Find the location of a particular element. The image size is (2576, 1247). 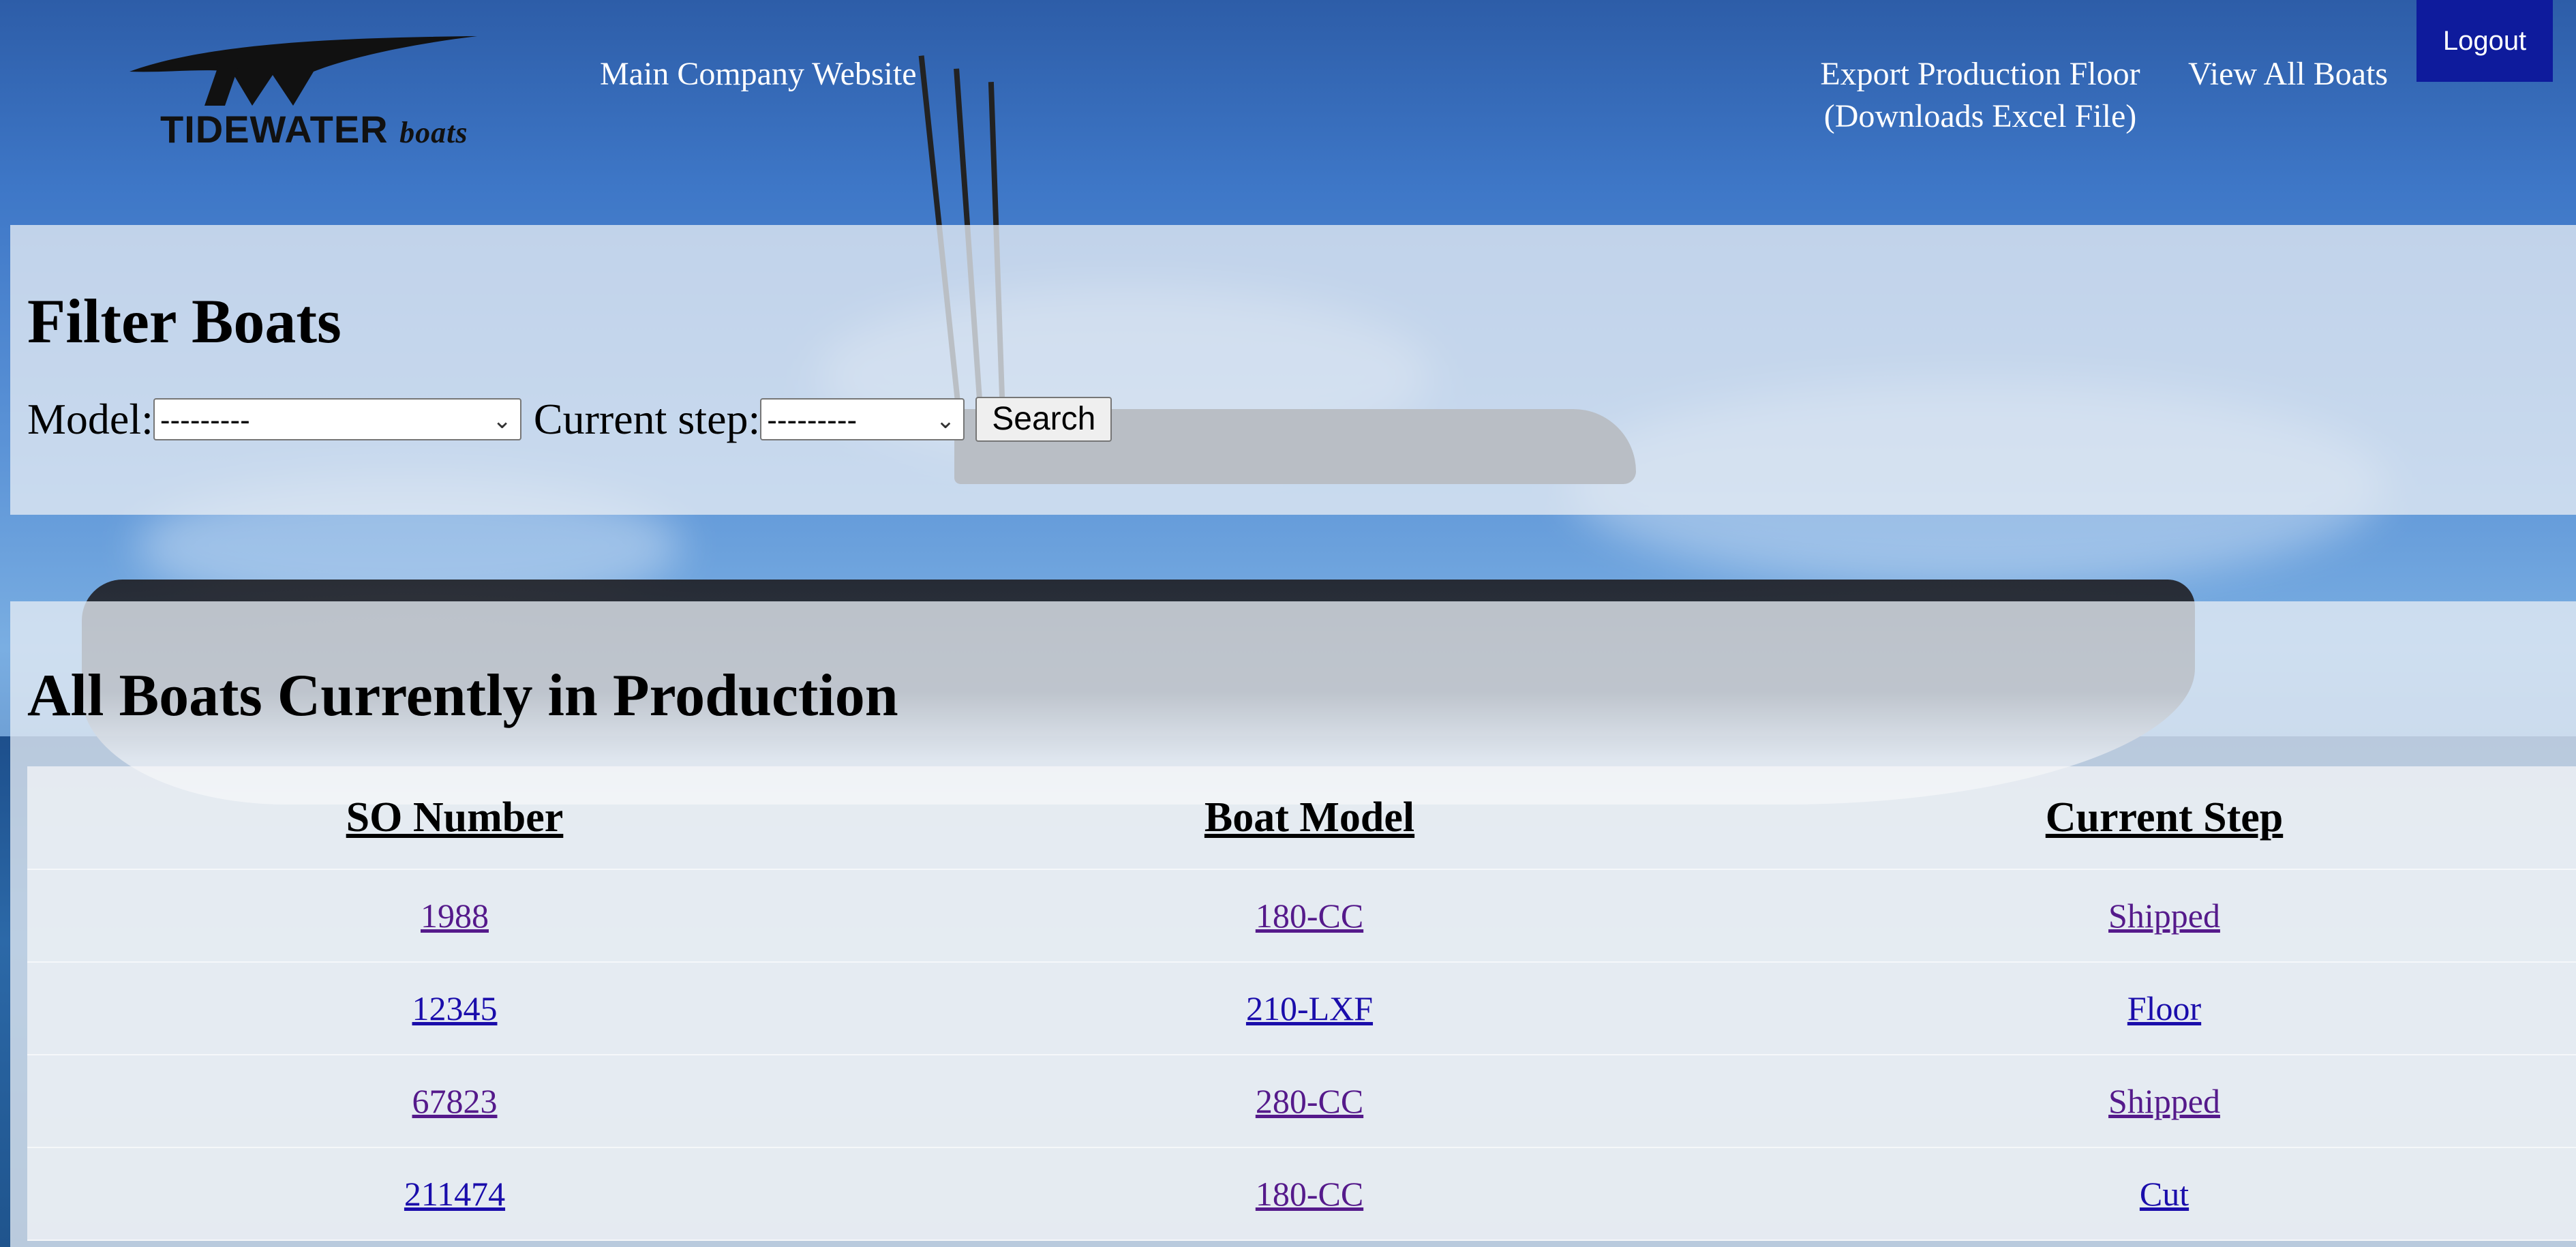

column-header-current-step: Current Step is located at coordinates (2164, 817).